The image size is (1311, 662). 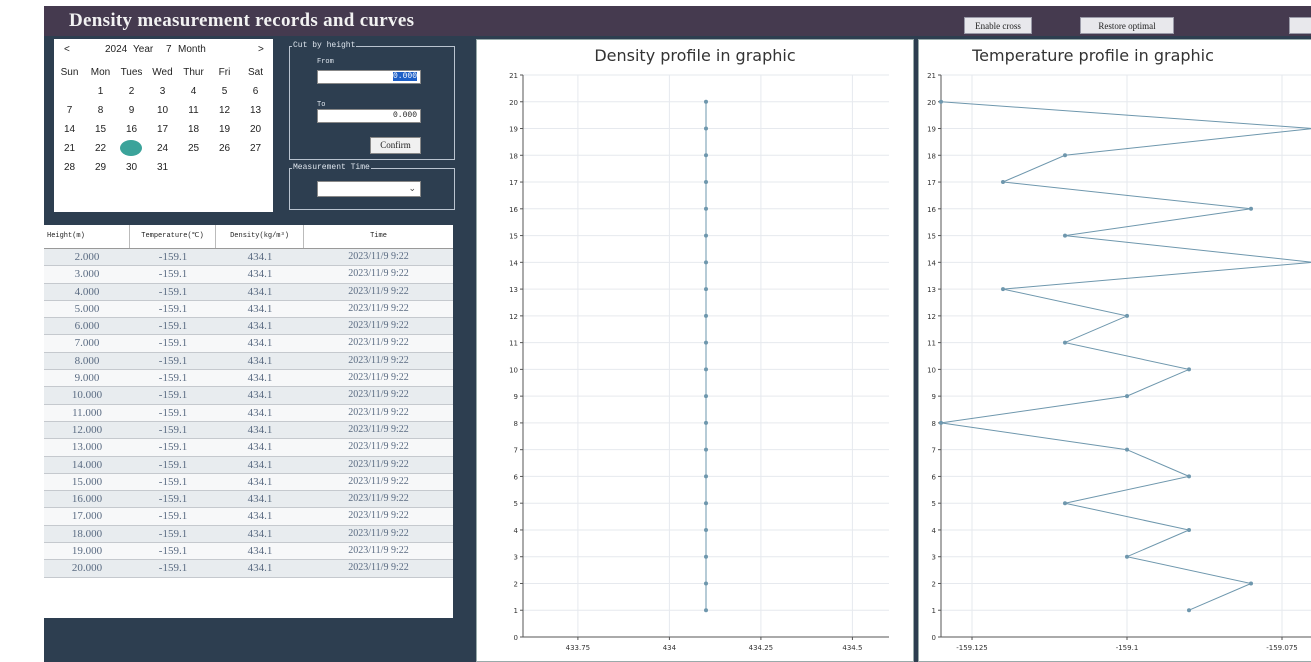 I want to click on toolbar-button-partial, so click(x=1300, y=25).